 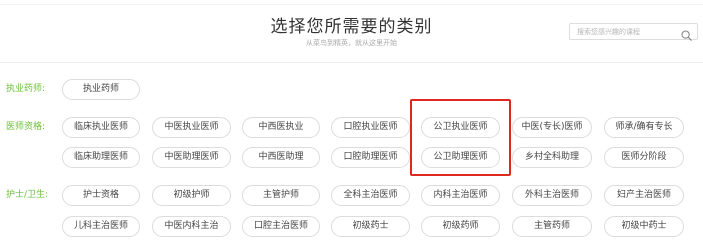 What do you see at coordinates (281, 195) in the screenshot?
I see `tag-charge-nurse: 主管护师` at bounding box center [281, 195].